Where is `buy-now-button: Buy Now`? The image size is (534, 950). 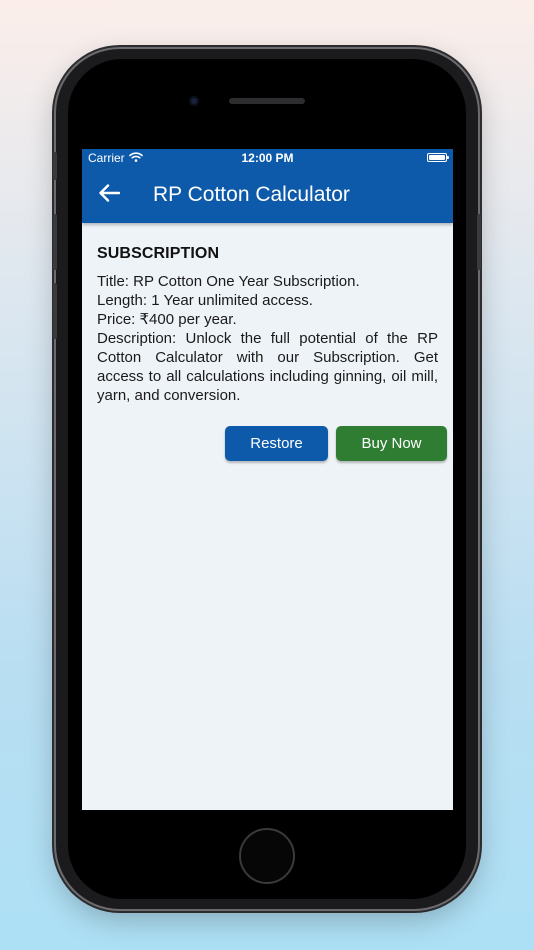 buy-now-button: Buy Now is located at coordinates (391, 443).